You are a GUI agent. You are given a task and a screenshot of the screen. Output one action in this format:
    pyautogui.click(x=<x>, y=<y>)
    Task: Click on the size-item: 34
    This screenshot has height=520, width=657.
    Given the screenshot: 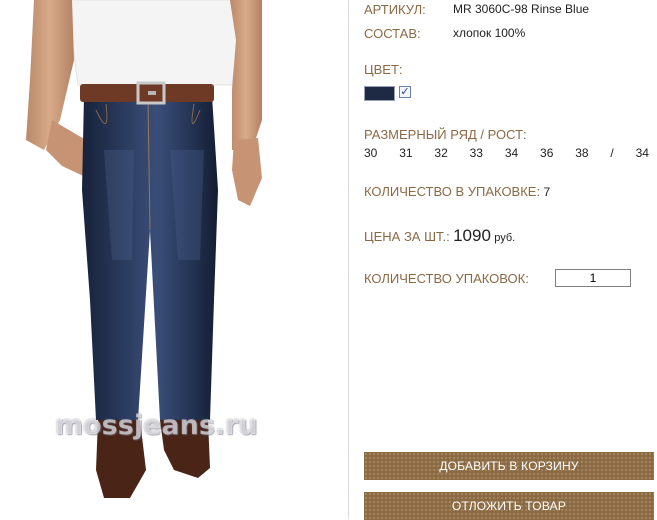 What is the action you would take?
    pyautogui.click(x=511, y=153)
    